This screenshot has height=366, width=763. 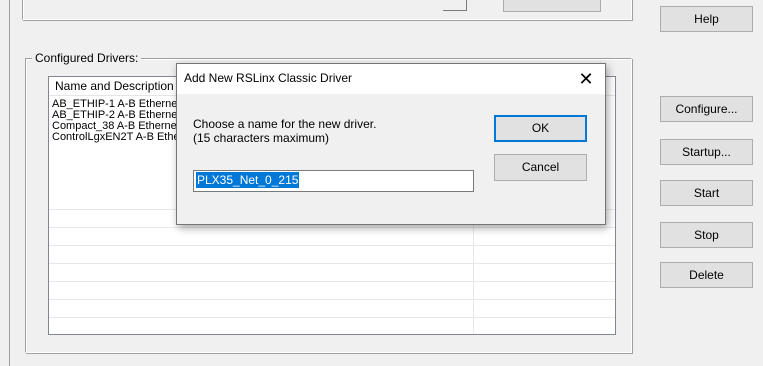 I want to click on driver-name-value: PLX35_Net_0_215, so click(x=248, y=180).